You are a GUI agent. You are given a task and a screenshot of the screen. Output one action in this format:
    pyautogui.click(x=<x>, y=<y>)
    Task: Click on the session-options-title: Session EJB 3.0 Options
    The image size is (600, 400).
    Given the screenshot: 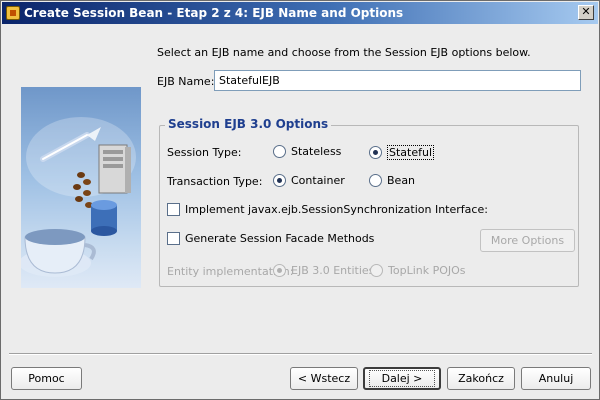 What is the action you would take?
    pyautogui.click(x=248, y=124)
    